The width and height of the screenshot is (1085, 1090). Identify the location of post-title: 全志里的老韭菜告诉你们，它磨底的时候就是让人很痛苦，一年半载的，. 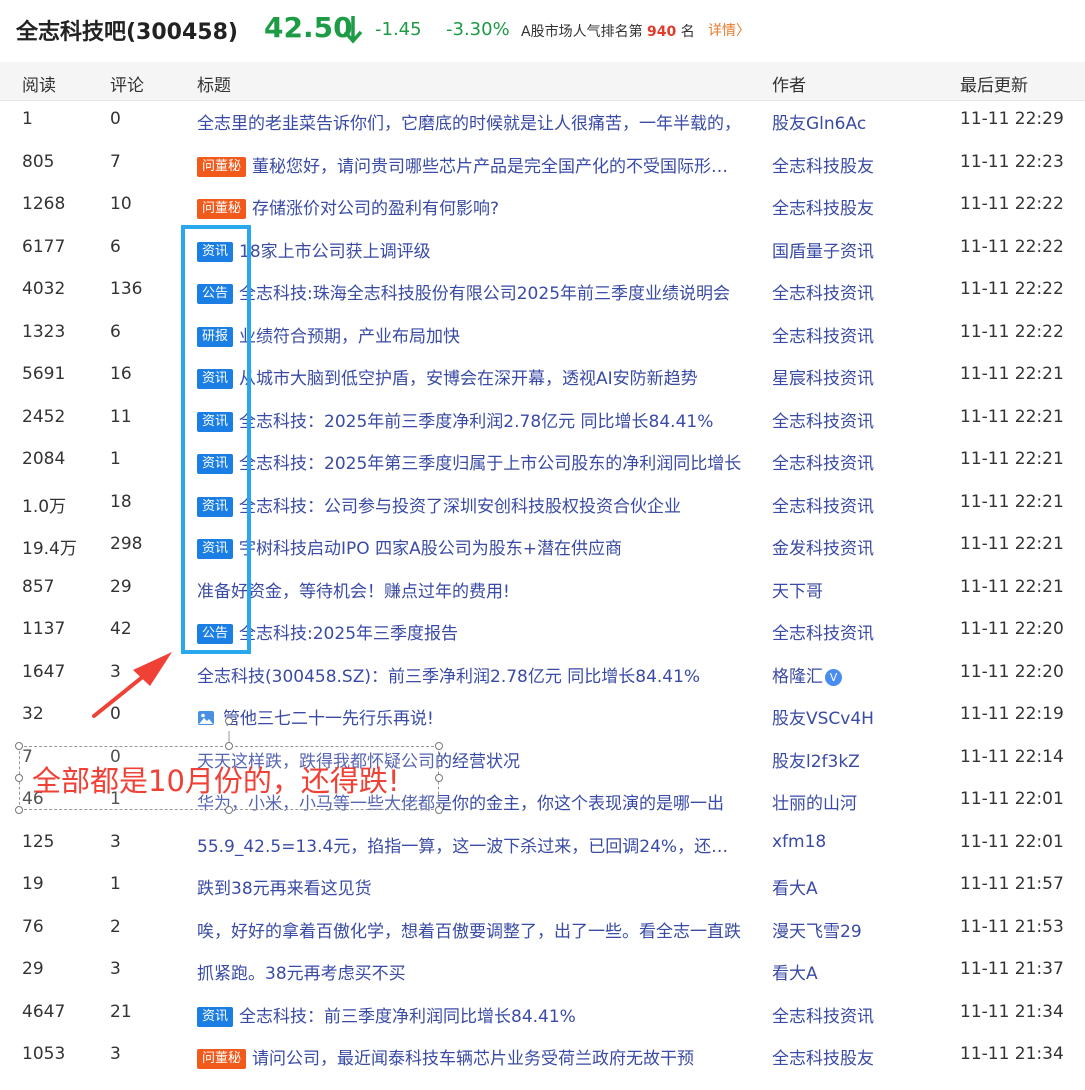
(471, 121).